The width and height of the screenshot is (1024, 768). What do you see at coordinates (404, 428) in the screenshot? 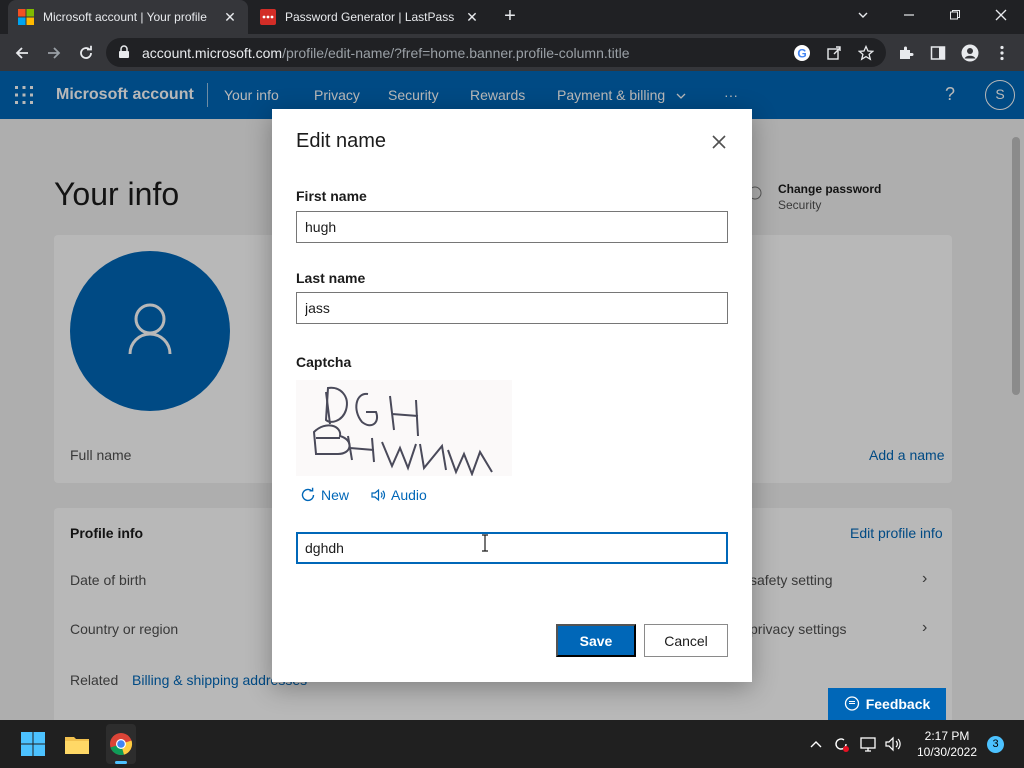
I see `captcha-image` at bounding box center [404, 428].